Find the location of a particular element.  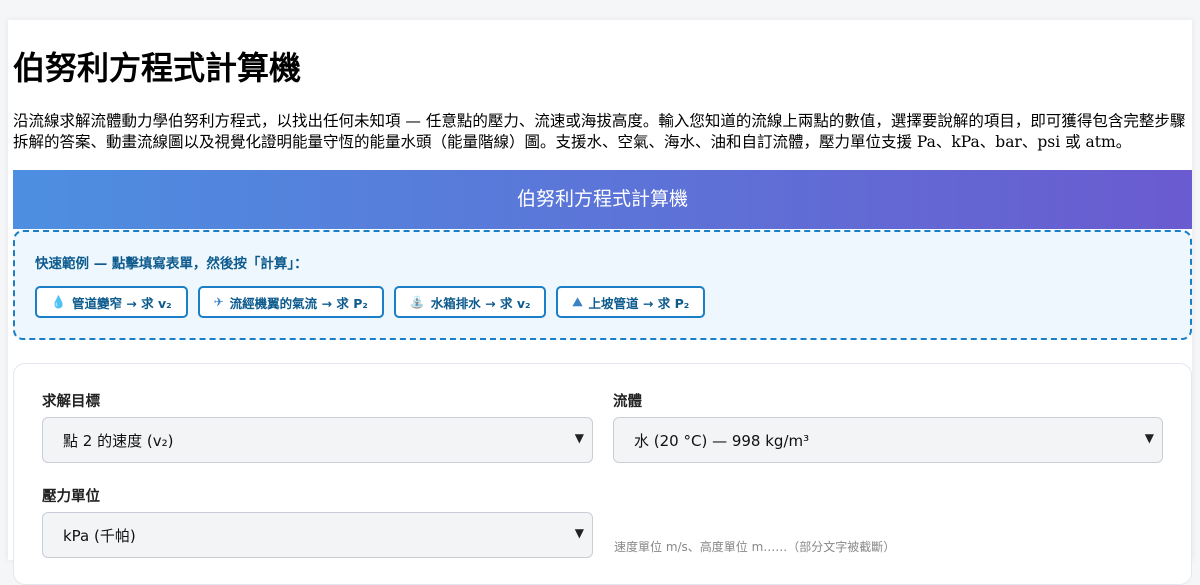

calculator-title: 伯努利方程式計算機 is located at coordinates (602, 199).